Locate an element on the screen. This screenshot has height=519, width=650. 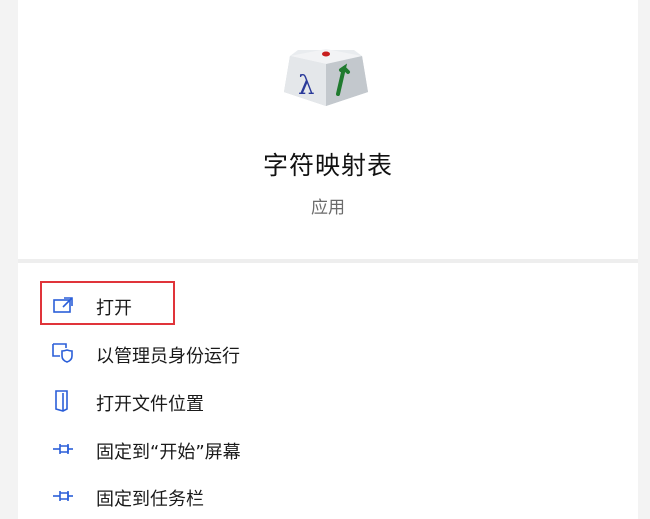
pin-taskbar-icon is located at coordinates (63, 496).